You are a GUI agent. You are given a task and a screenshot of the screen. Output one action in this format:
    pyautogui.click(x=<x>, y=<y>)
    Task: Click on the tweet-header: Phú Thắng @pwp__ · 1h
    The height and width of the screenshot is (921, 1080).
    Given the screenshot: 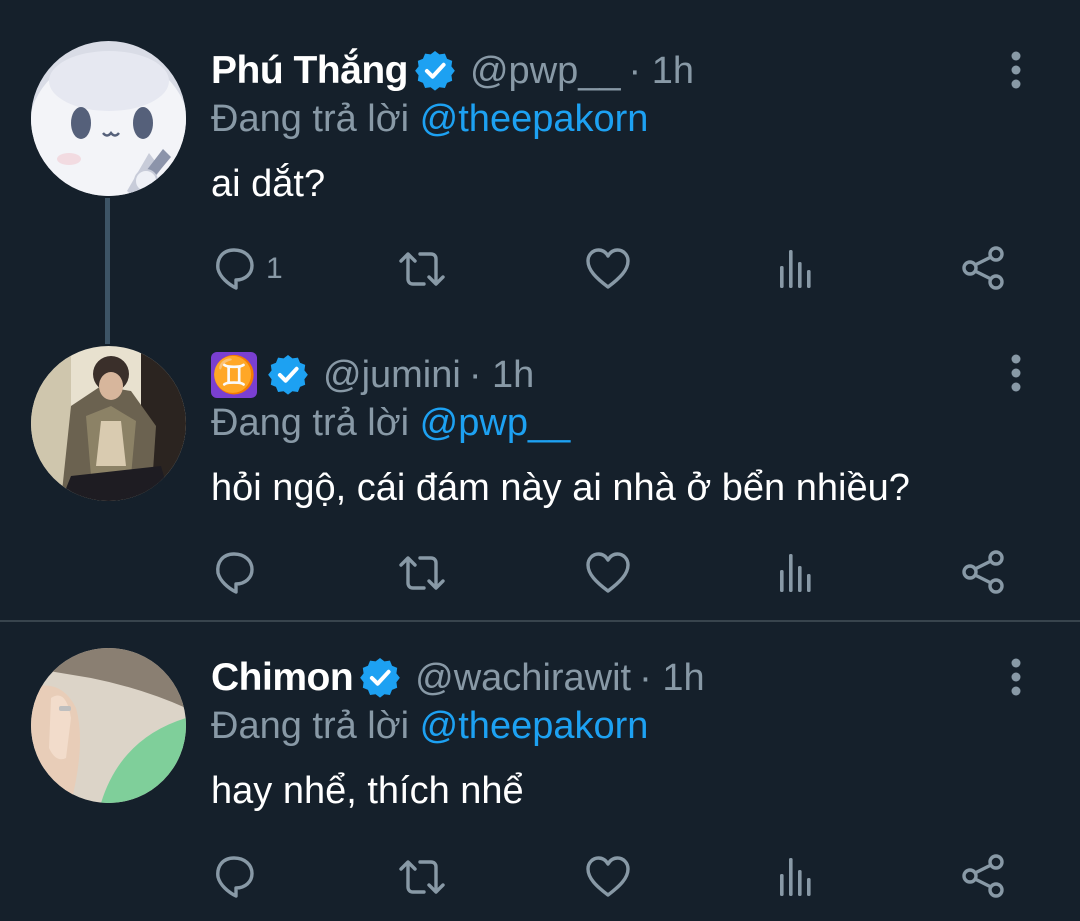 What is the action you would take?
    pyautogui.click(x=452, y=71)
    